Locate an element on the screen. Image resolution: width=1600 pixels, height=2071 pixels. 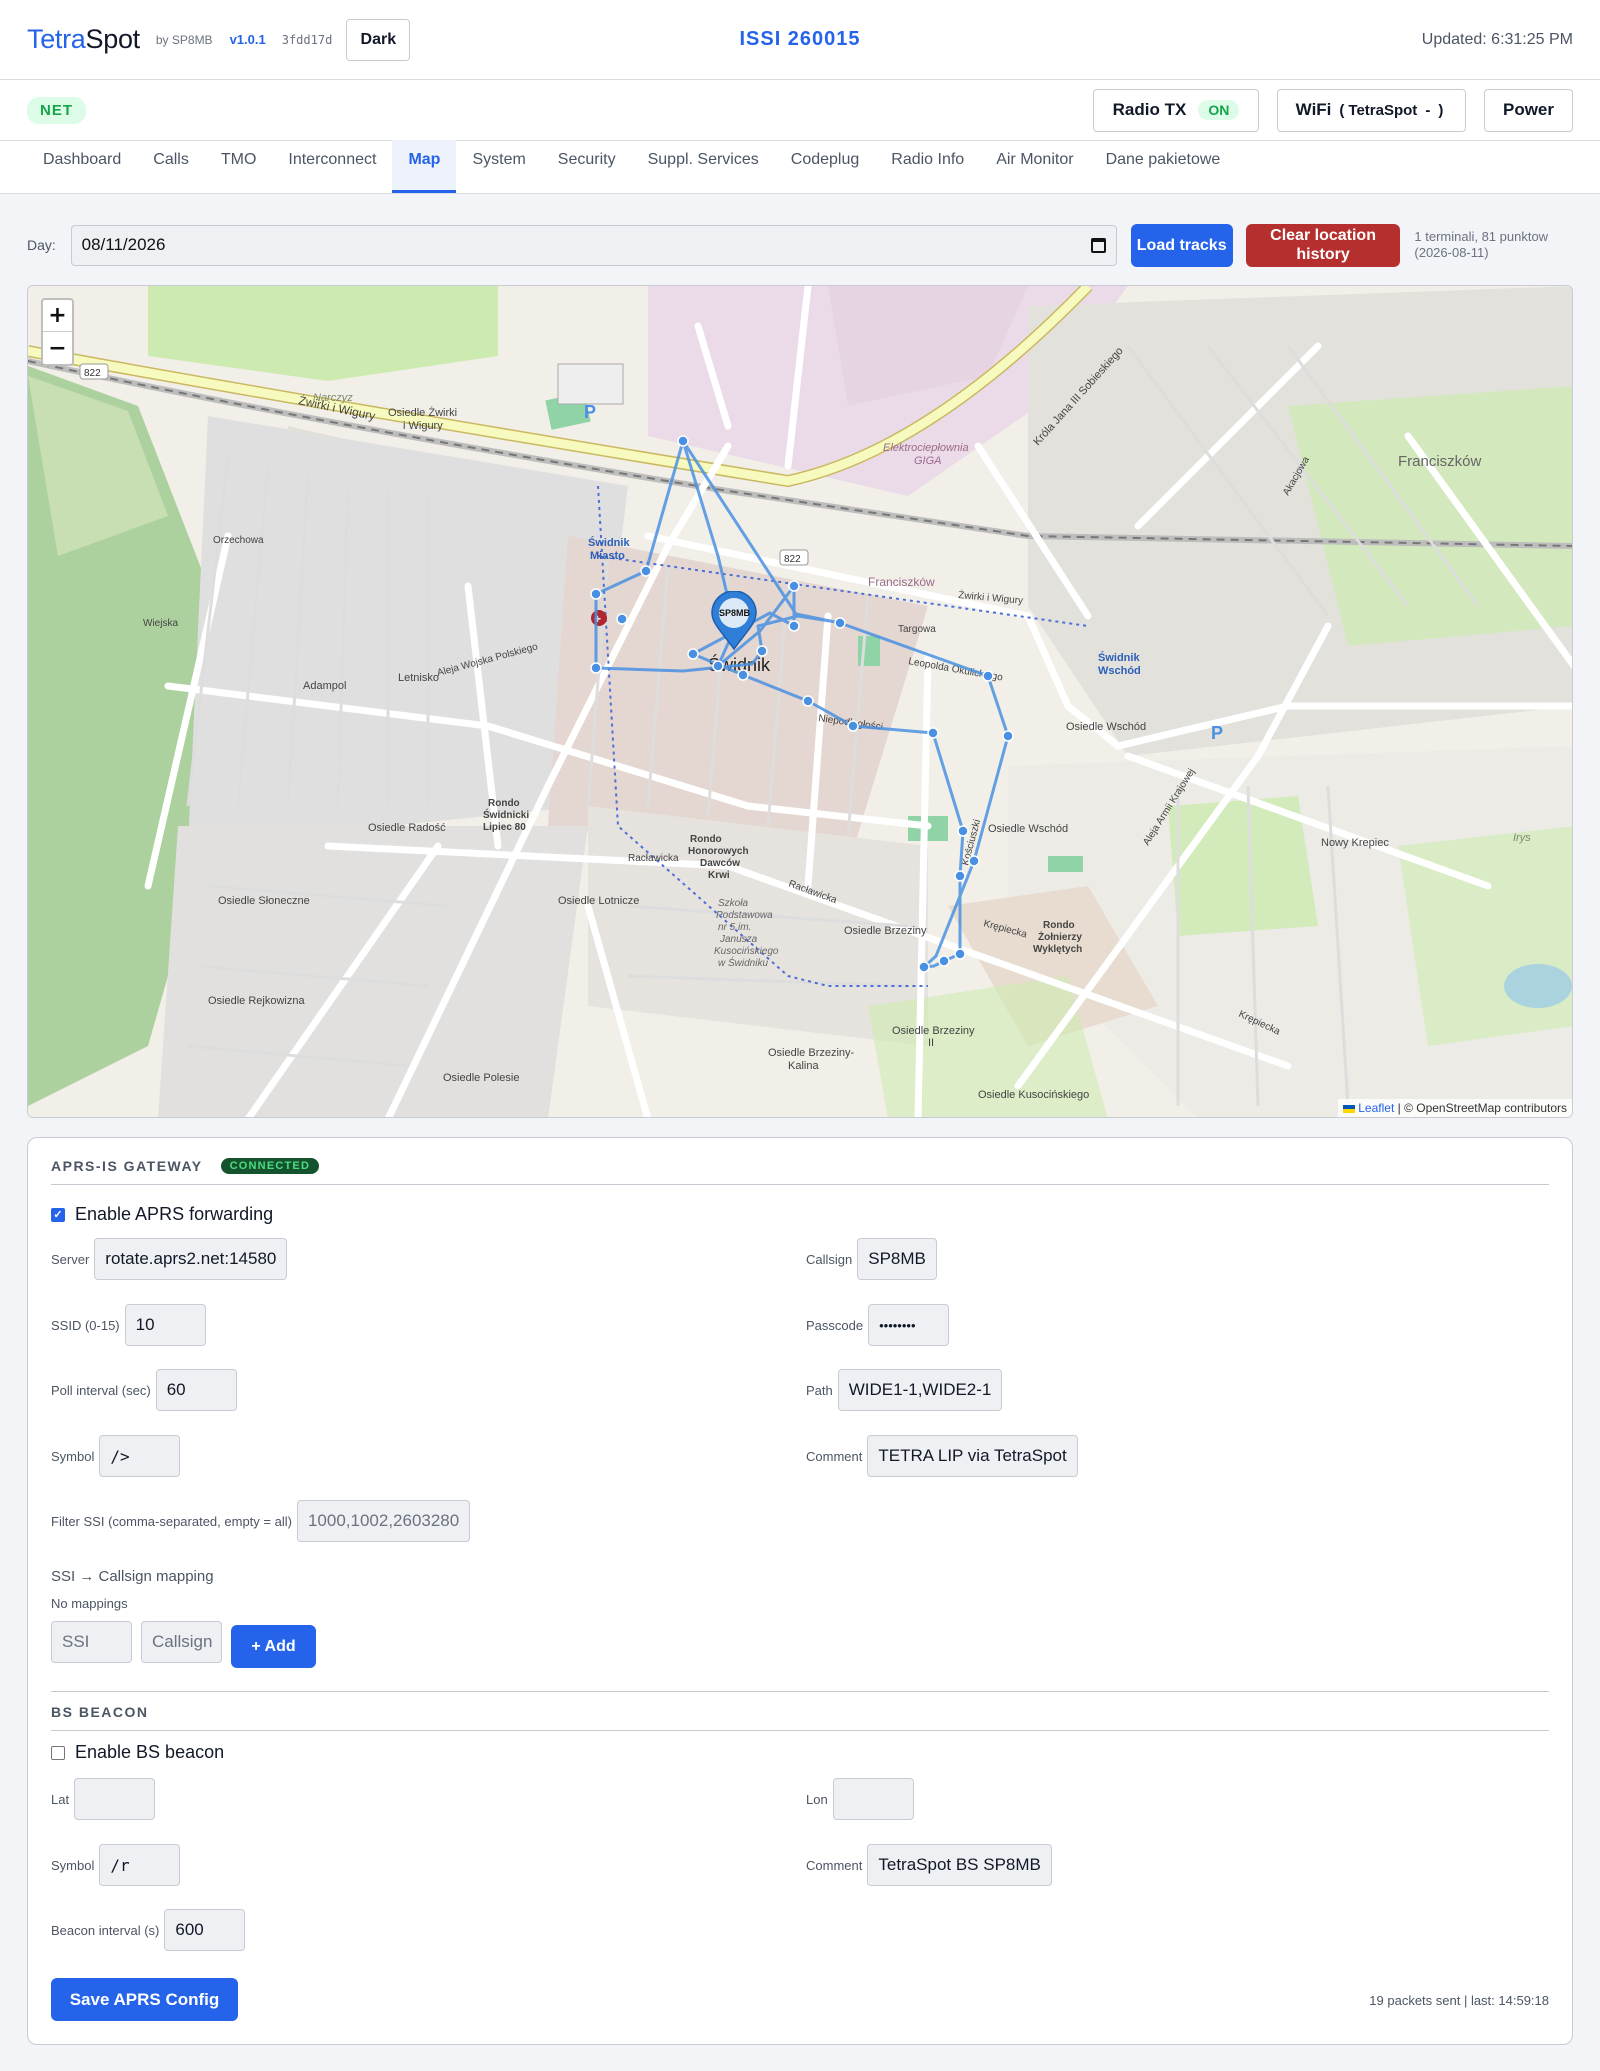
tab-security: Security is located at coordinates (587, 166).